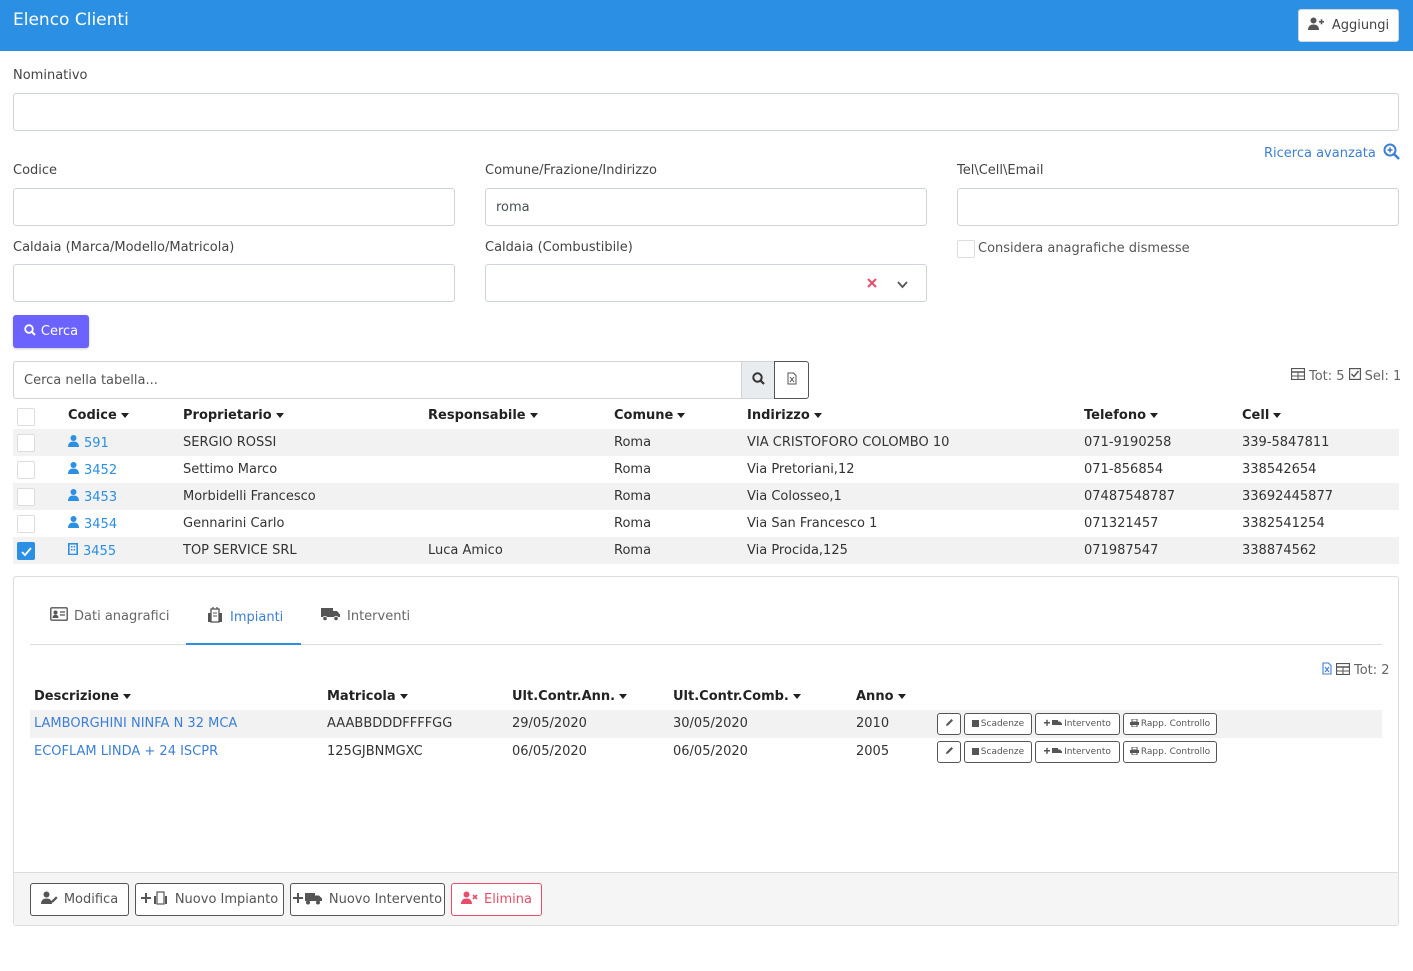 The width and height of the screenshot is (1413, 971). Describe the element at coordinates (469, 899) in the screenshot. I see `user-times-icon` at that location.